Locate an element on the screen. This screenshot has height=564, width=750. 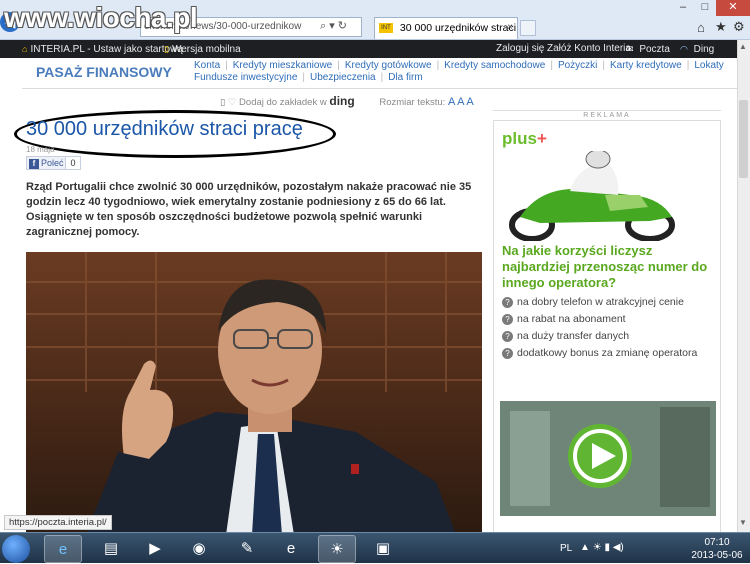
home-icon: ⌂ is located at coordinates (701, 27).